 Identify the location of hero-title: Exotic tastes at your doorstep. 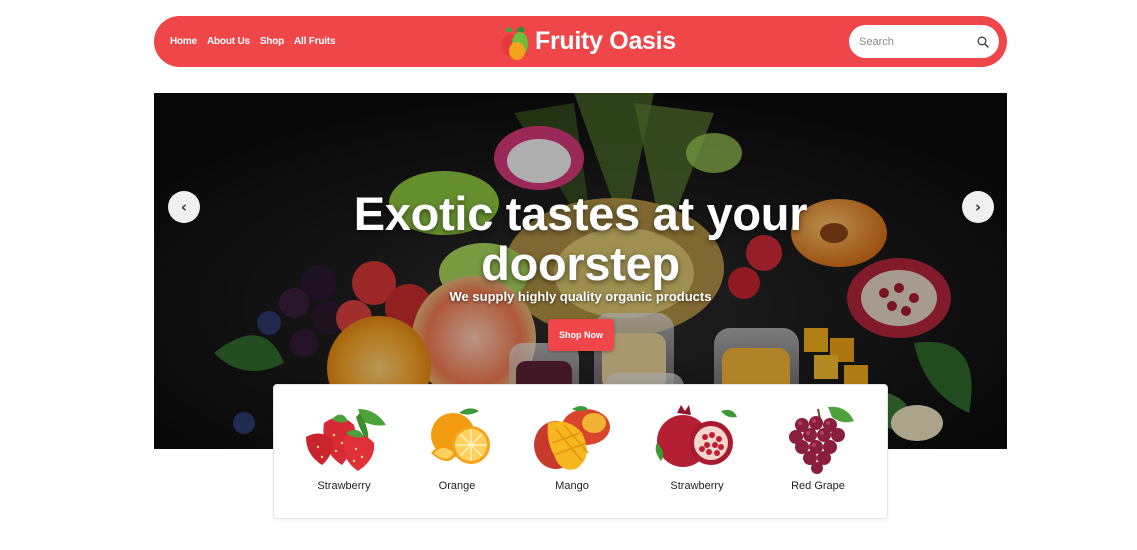
(580, 239).